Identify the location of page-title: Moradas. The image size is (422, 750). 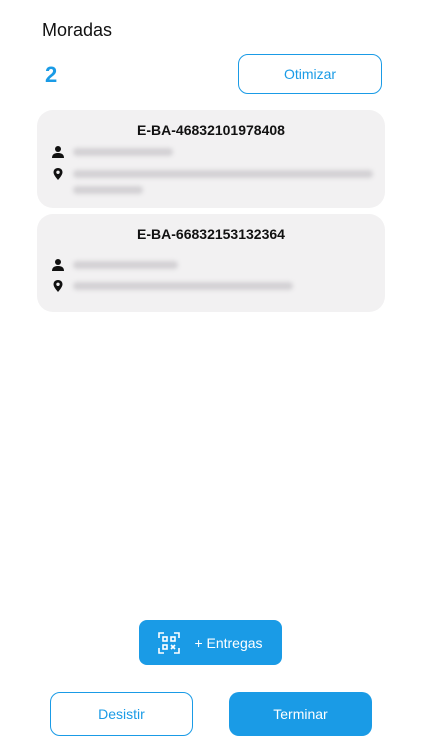
(77, 30).